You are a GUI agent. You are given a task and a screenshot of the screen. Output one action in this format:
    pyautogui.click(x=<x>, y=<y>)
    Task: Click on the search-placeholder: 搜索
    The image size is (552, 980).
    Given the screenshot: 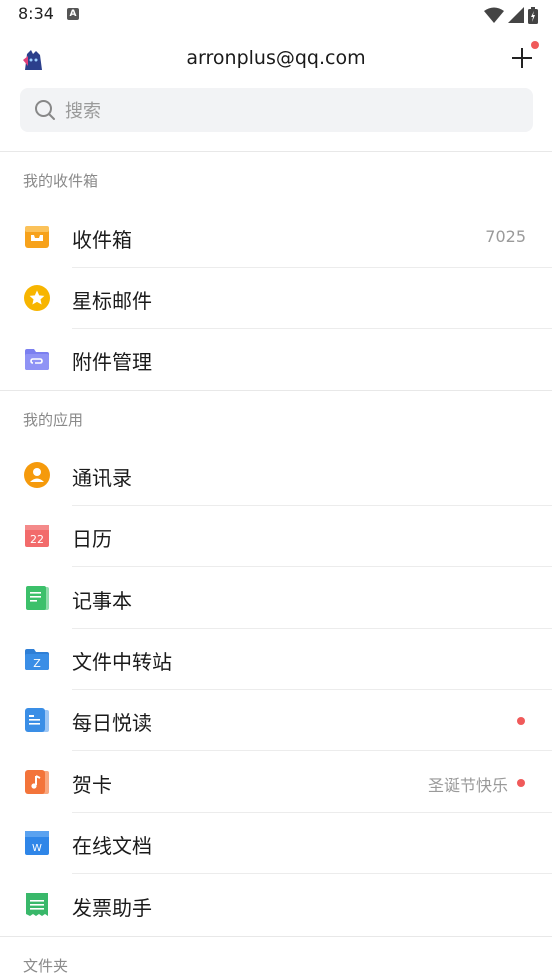 What is the action you would take?
    pyautogui.click(x=83, y=111)
    